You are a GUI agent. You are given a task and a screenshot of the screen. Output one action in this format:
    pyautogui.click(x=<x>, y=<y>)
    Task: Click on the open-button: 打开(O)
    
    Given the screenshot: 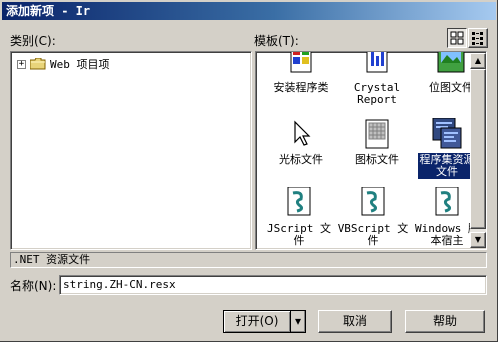 What is the action you would take?
    pyautogui.click(x=257, y=321)
    